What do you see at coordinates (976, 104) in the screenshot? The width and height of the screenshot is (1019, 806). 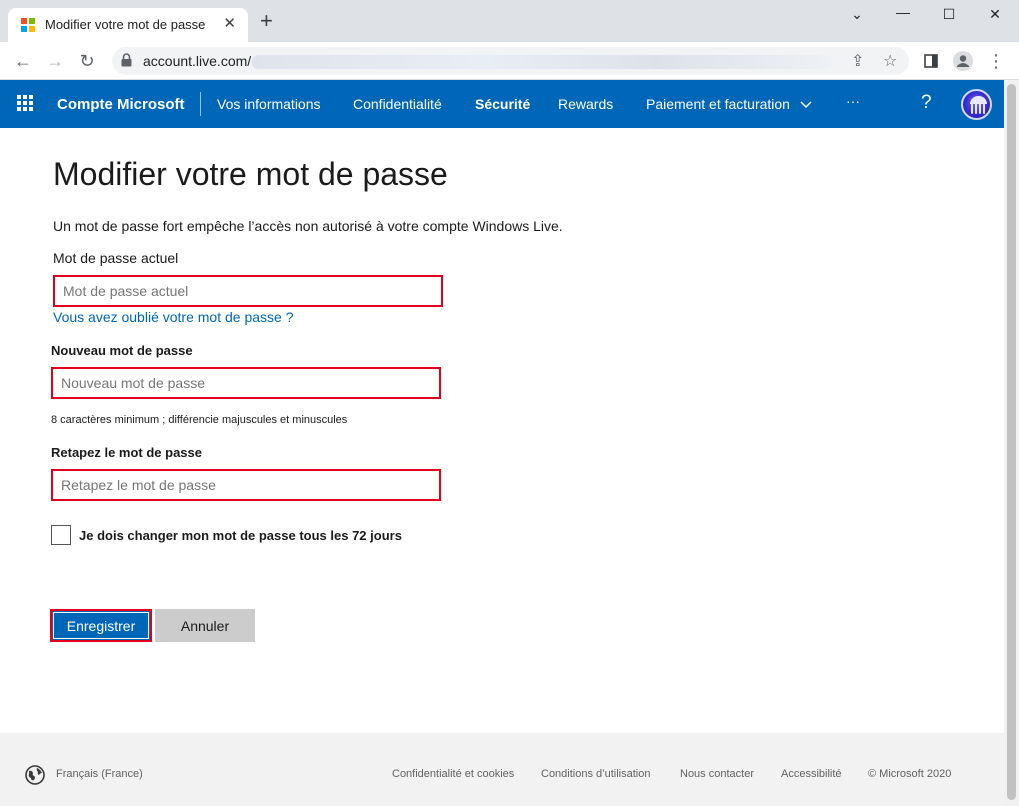 I see `avatar` at bounding box center [976, 104].